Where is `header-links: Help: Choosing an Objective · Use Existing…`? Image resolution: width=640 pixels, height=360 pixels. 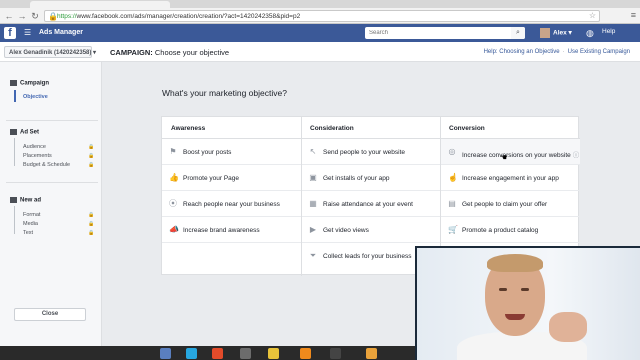
header-links: Help: Choosing an Objective · Use Existing… is located at coordinates (556, 52).